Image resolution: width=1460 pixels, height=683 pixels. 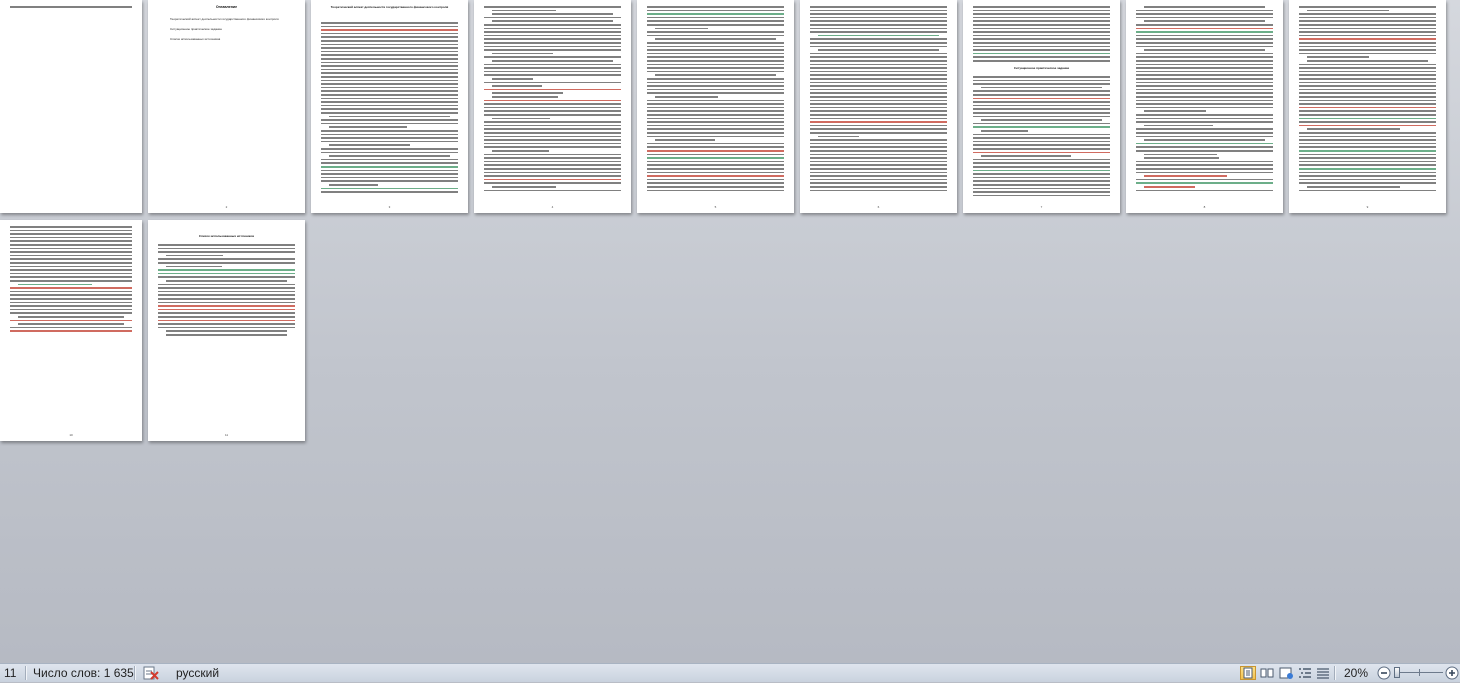 What do you see at coordinates (1248, 673) in the screenshot?
I see `print-layout-view-button` at bounding box center [1248, 673].